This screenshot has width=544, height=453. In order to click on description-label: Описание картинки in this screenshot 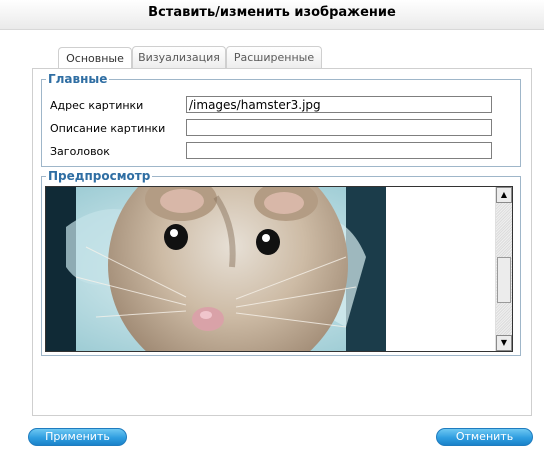, I will do `click(108, 128)`.